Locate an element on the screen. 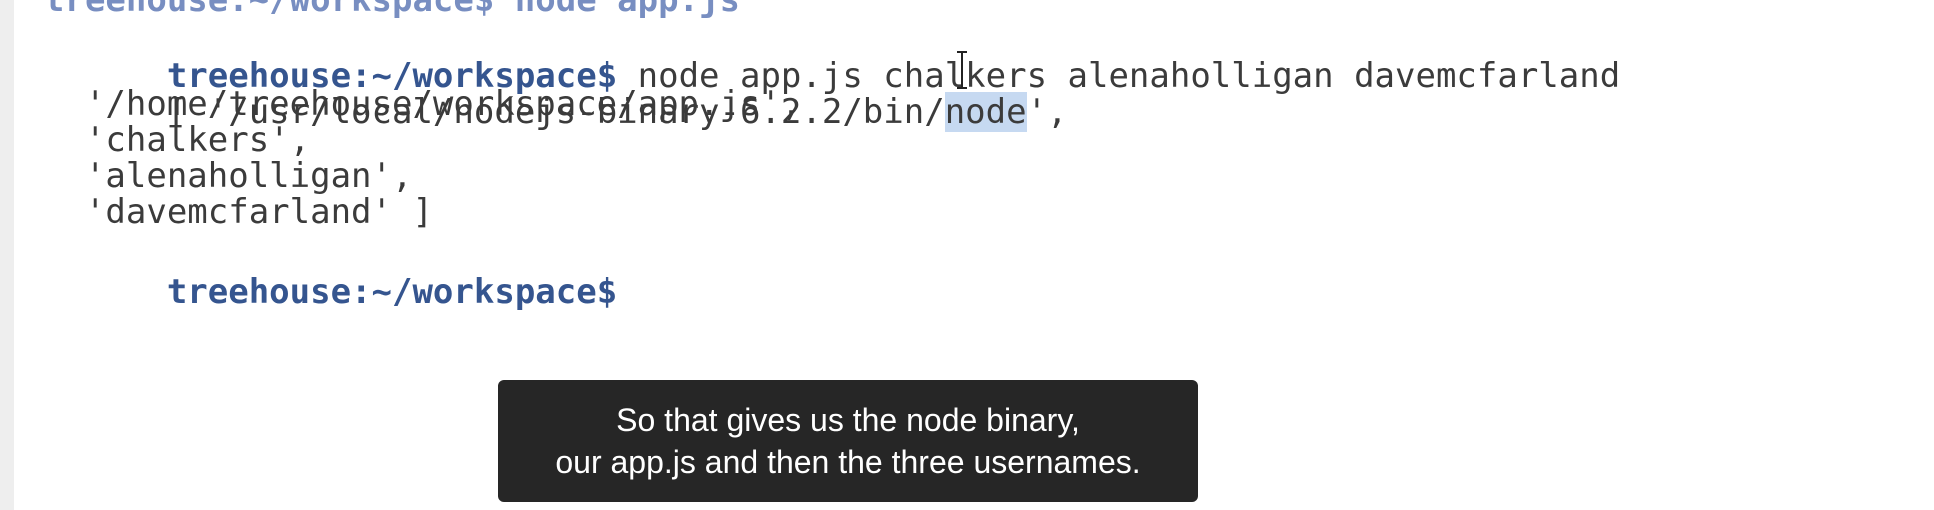 The height and width of the screenshot is (510, 1934). caption-line-2: our app.js and then the three usernames. is located at coordinates (848, 462).